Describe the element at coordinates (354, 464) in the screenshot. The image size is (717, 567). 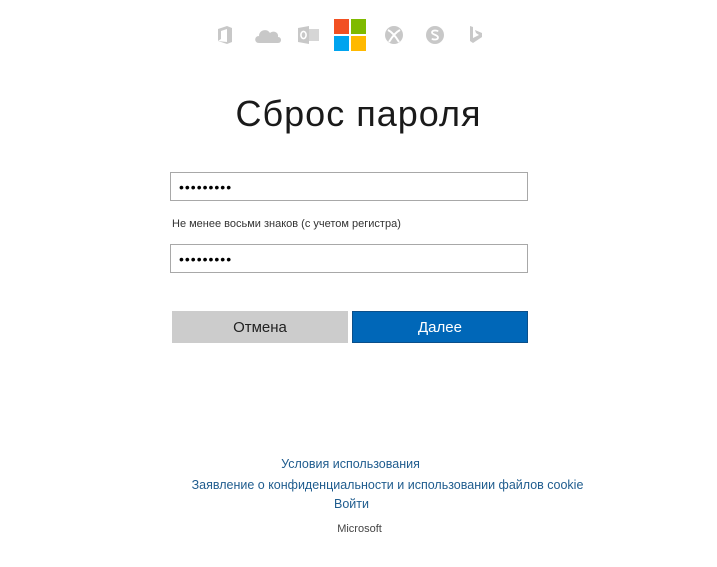
I see `terms-of-use-link: Условия использования` at that location.